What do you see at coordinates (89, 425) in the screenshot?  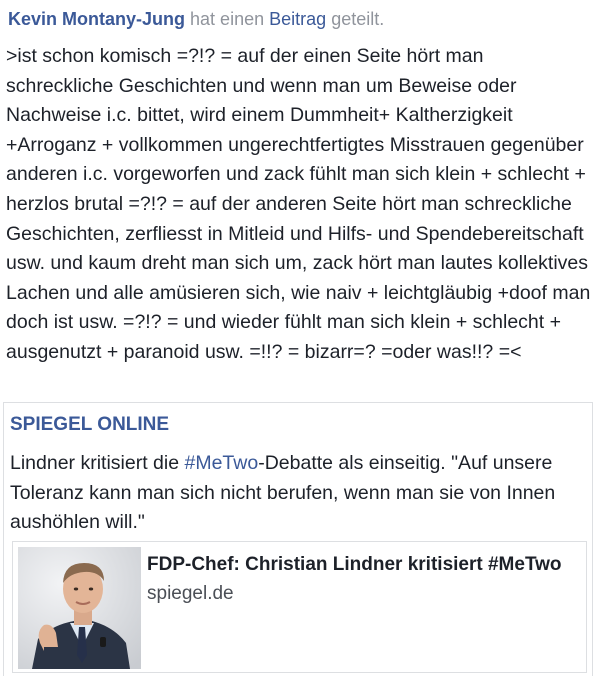 I see `shared-page-name: SPIEGEL ONLINE` at bounding box center [89, 425].